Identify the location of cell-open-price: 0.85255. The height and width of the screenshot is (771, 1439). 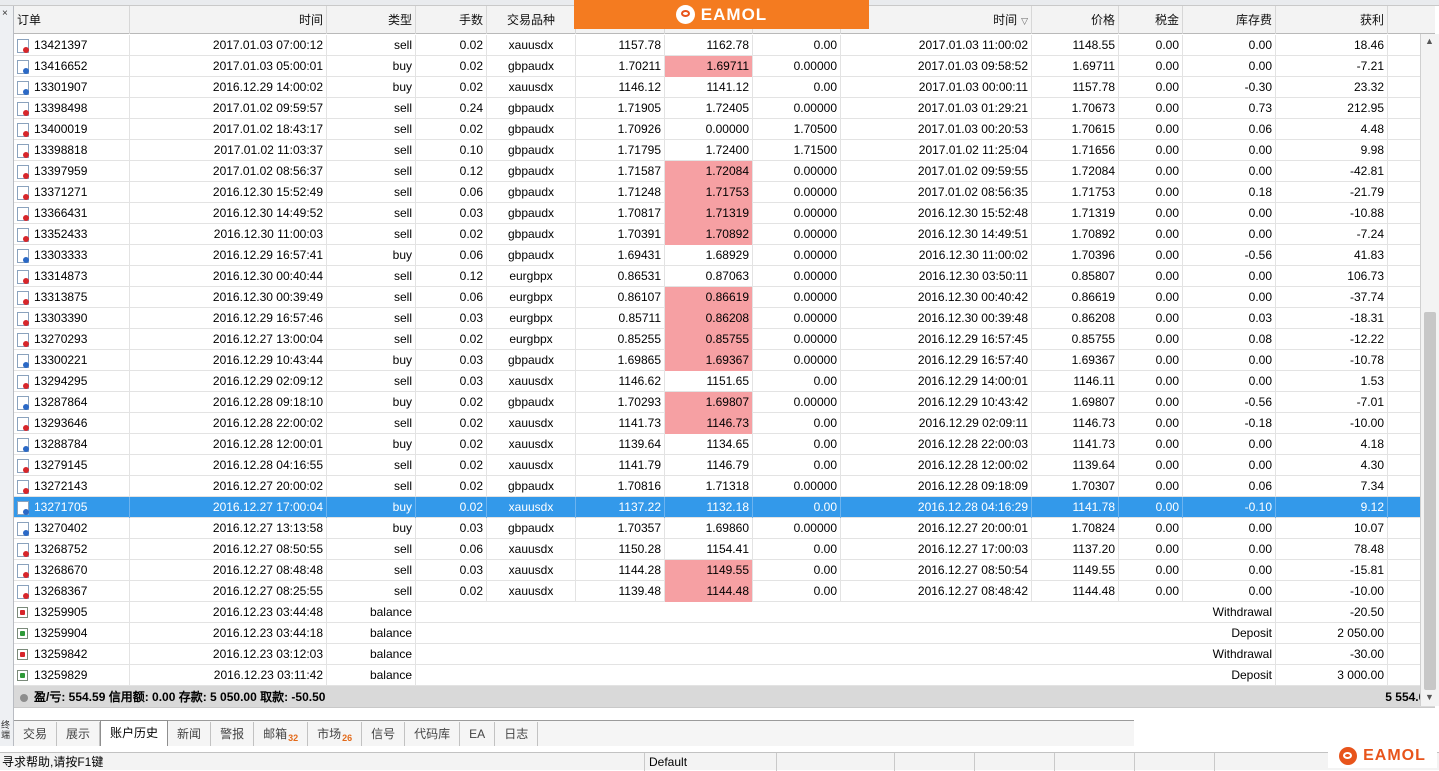
(620, 339).